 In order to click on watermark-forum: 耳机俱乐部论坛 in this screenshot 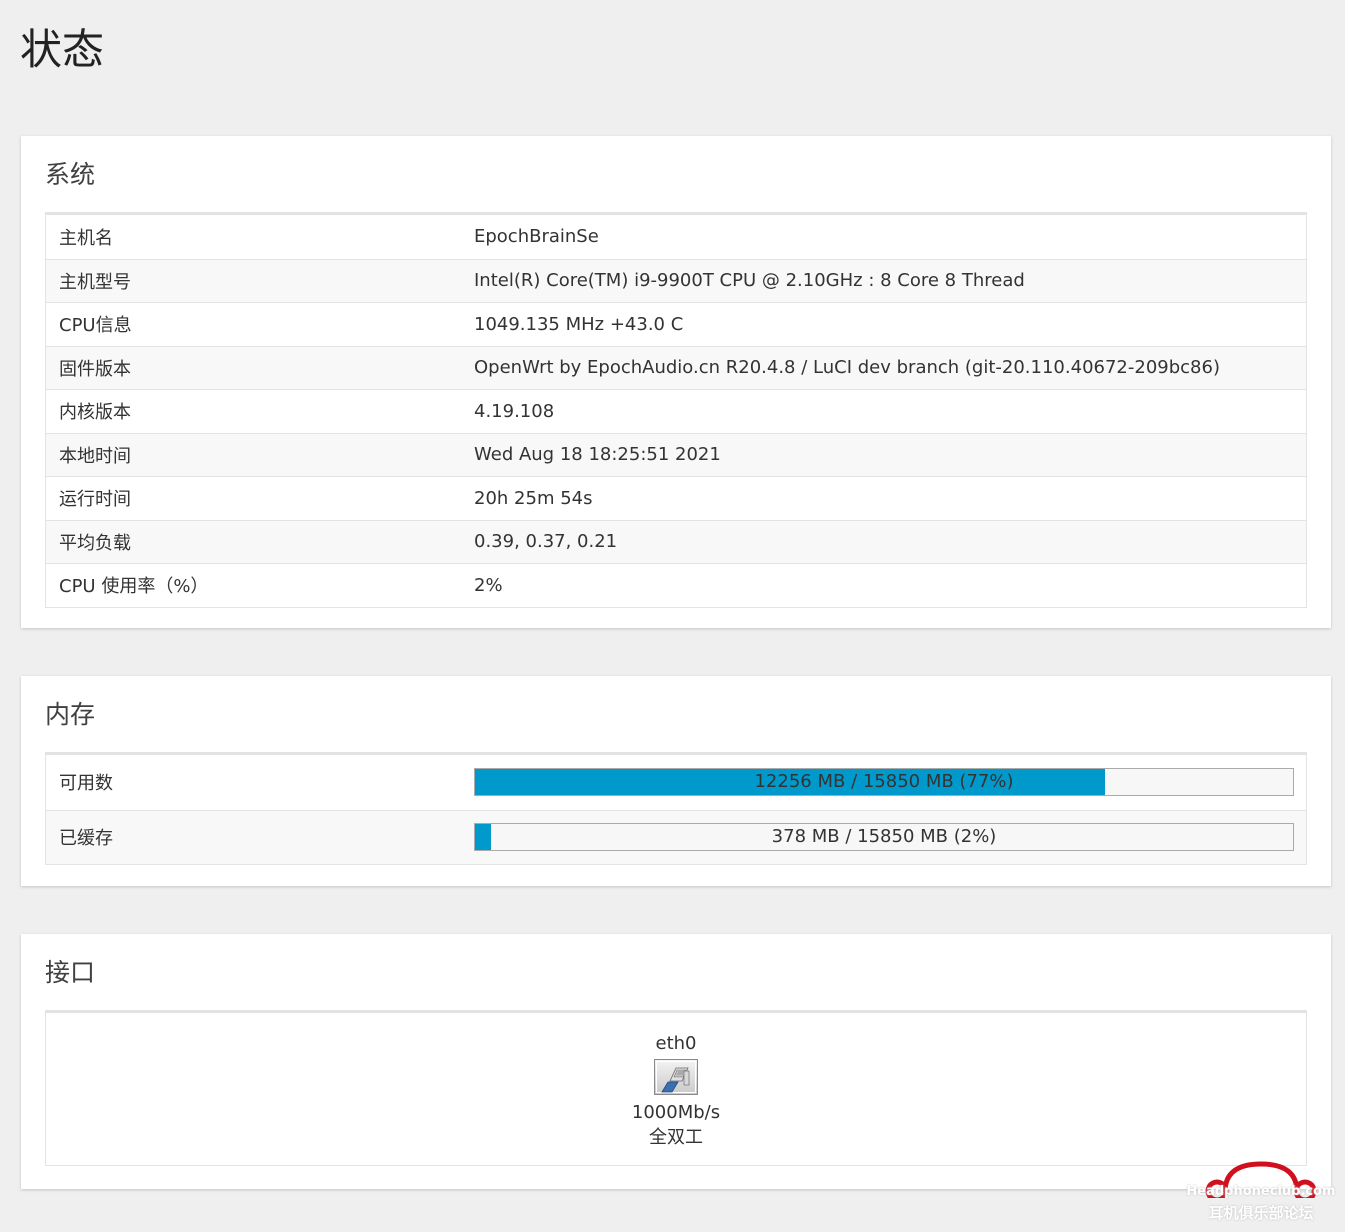, I will do `click(1261, 1213)`.